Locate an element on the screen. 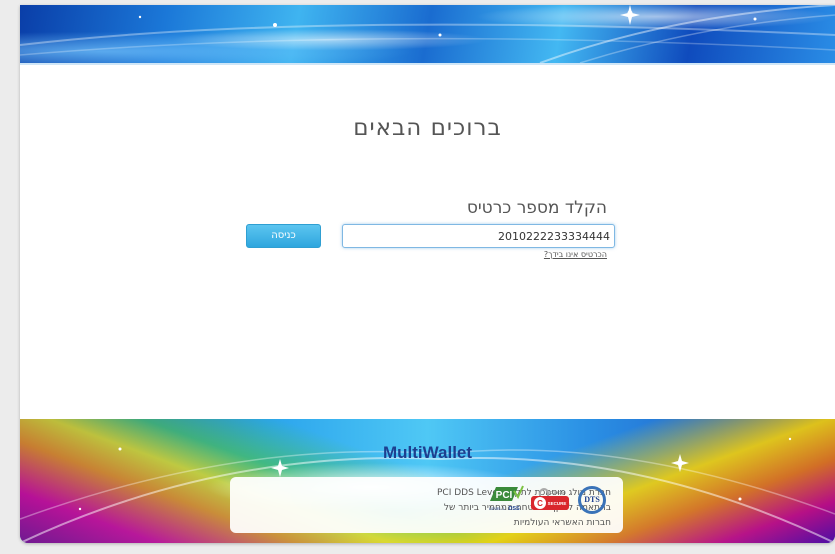 The image size is (835, 554). banner-sparkles is located at coordinates (427, 34).